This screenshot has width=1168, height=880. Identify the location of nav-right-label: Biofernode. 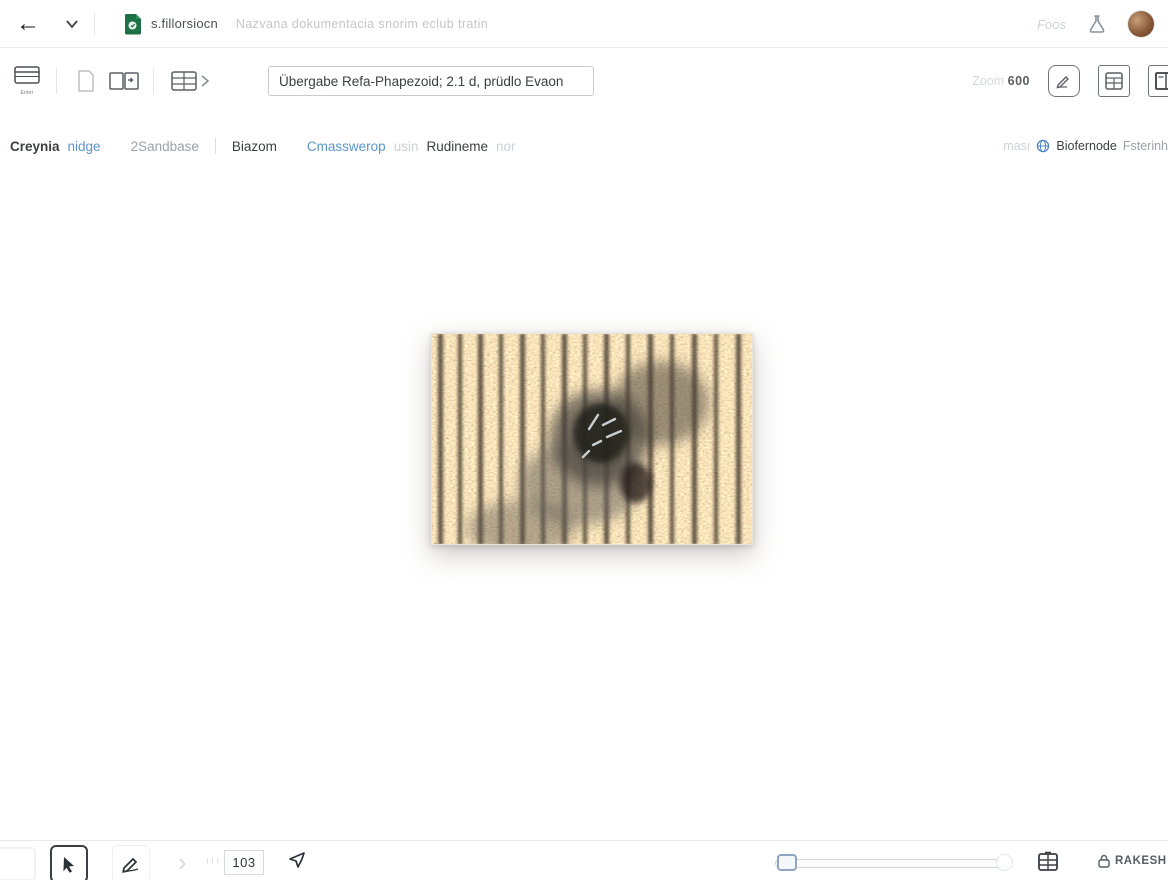
(1086, 146).